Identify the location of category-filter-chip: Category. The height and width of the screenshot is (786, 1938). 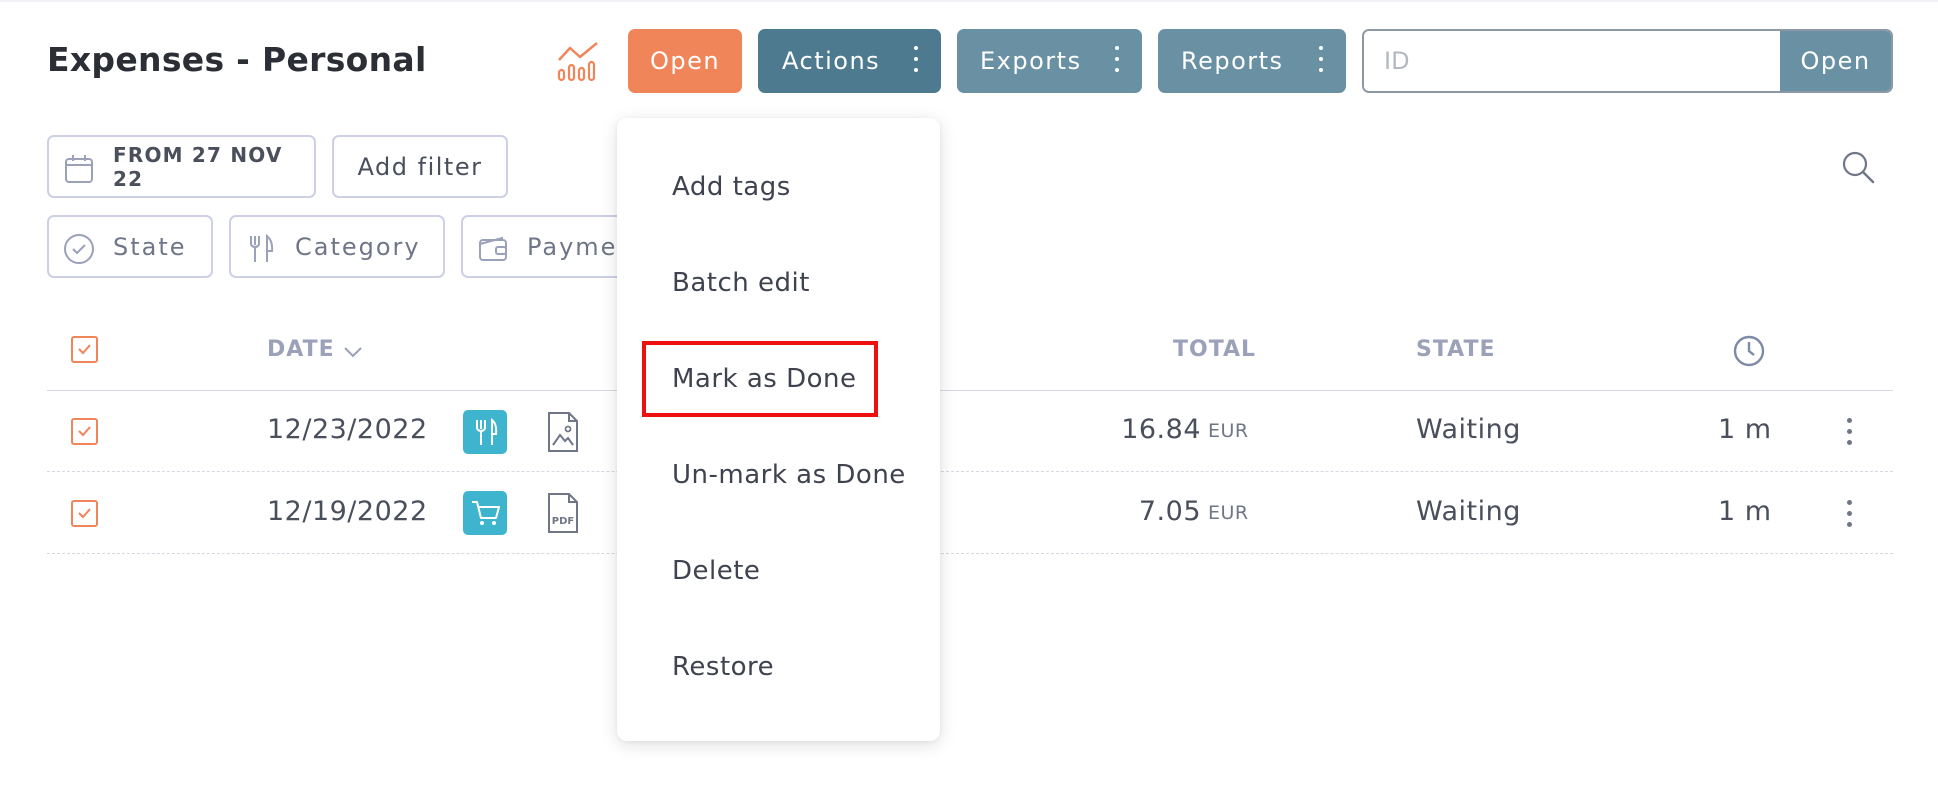
(337, 246).